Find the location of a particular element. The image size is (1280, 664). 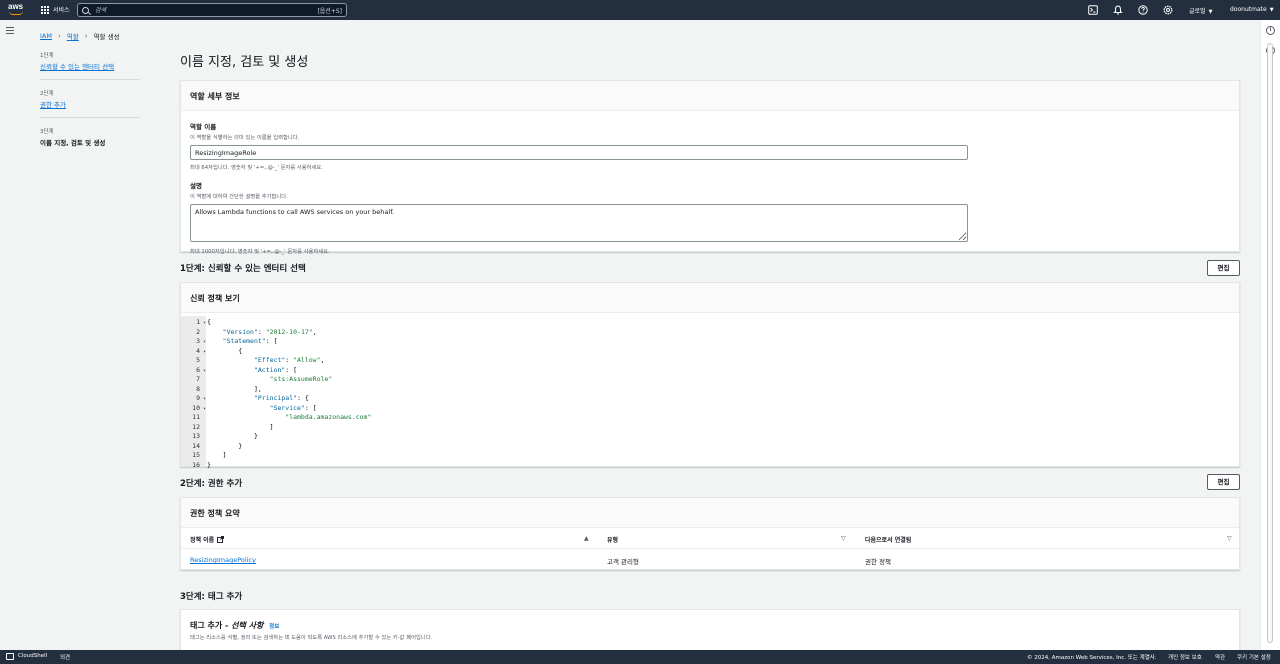

code-text: "Effect": "Allow", is located at coordinates (289, 360).